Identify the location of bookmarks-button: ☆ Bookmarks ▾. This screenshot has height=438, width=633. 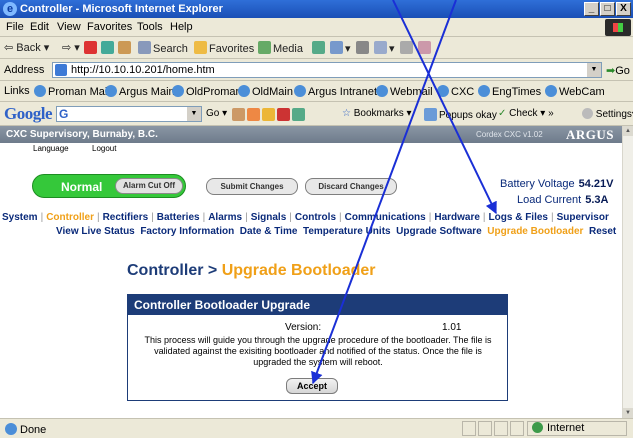
(377, 113).